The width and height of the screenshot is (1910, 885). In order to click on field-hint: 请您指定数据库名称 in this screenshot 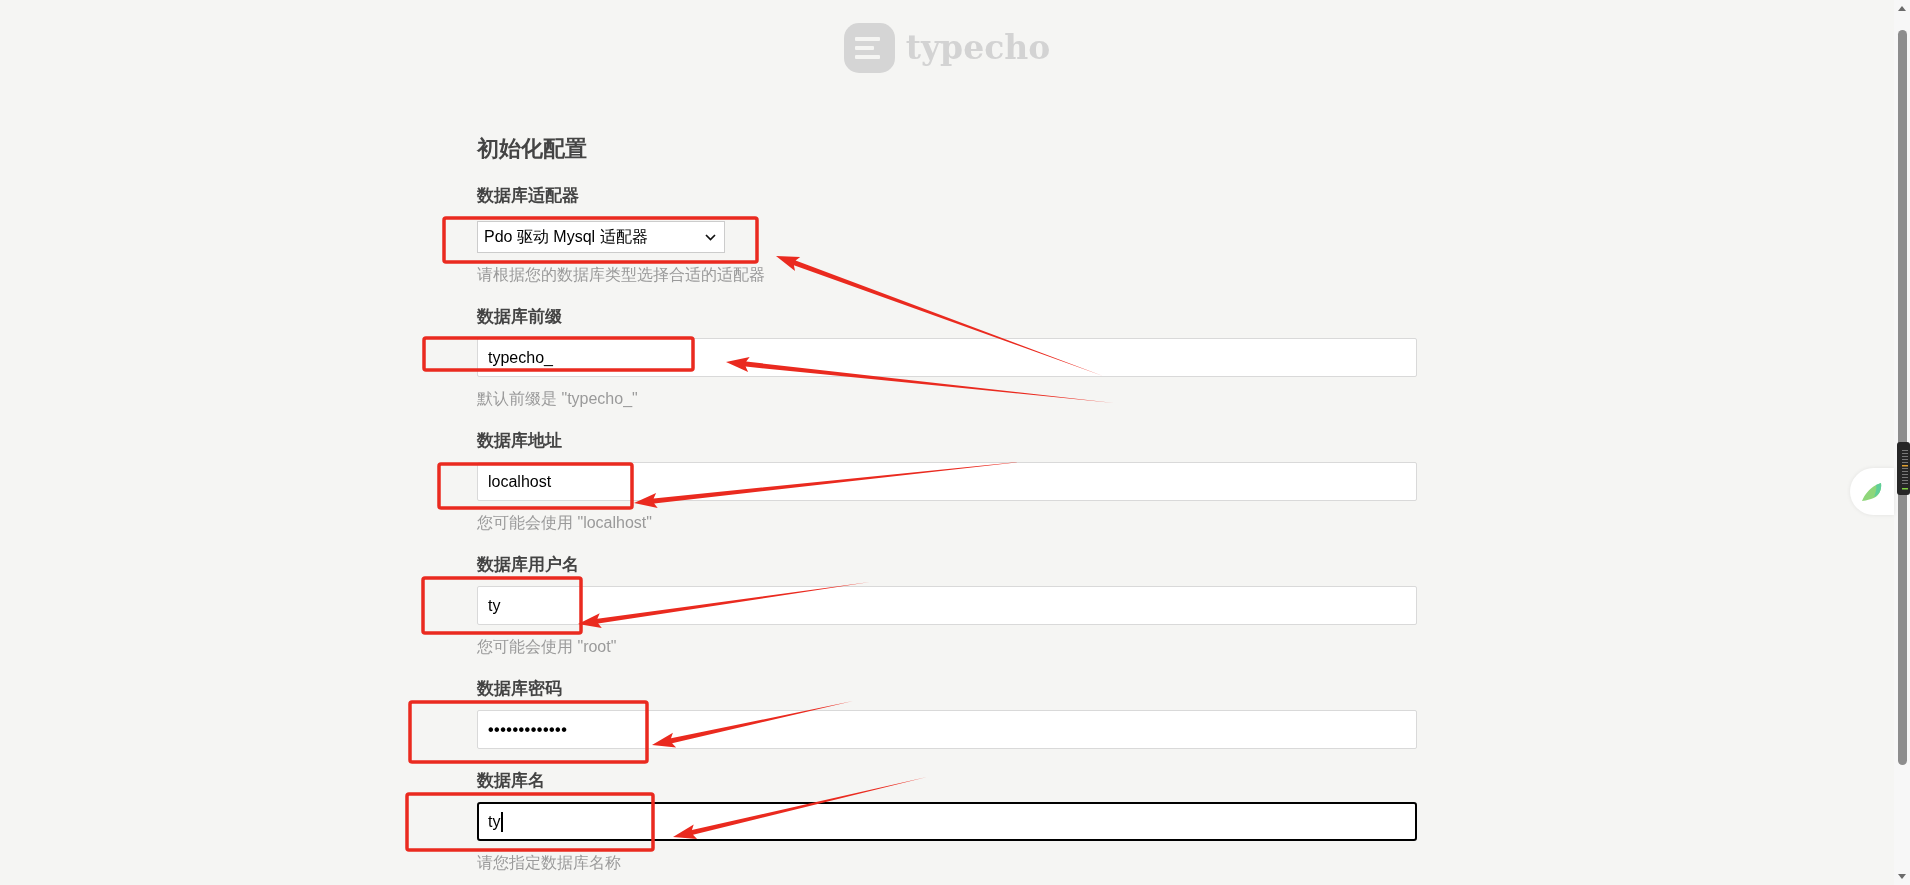, I will do `click(549, 863)`.